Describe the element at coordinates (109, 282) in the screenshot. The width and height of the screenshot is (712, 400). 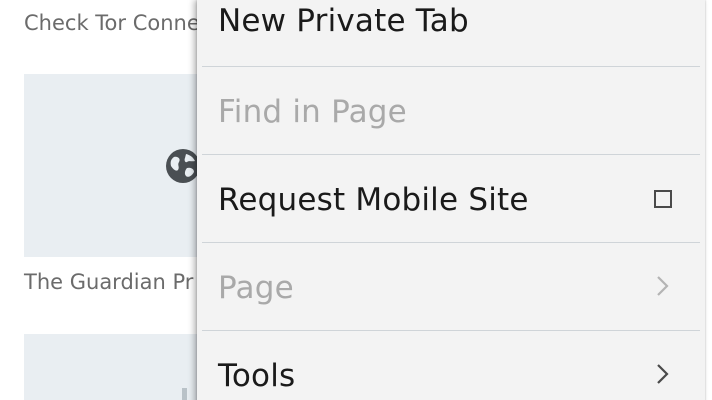
I see `top-site-title-guardian: The Guardian Pr` at that location.